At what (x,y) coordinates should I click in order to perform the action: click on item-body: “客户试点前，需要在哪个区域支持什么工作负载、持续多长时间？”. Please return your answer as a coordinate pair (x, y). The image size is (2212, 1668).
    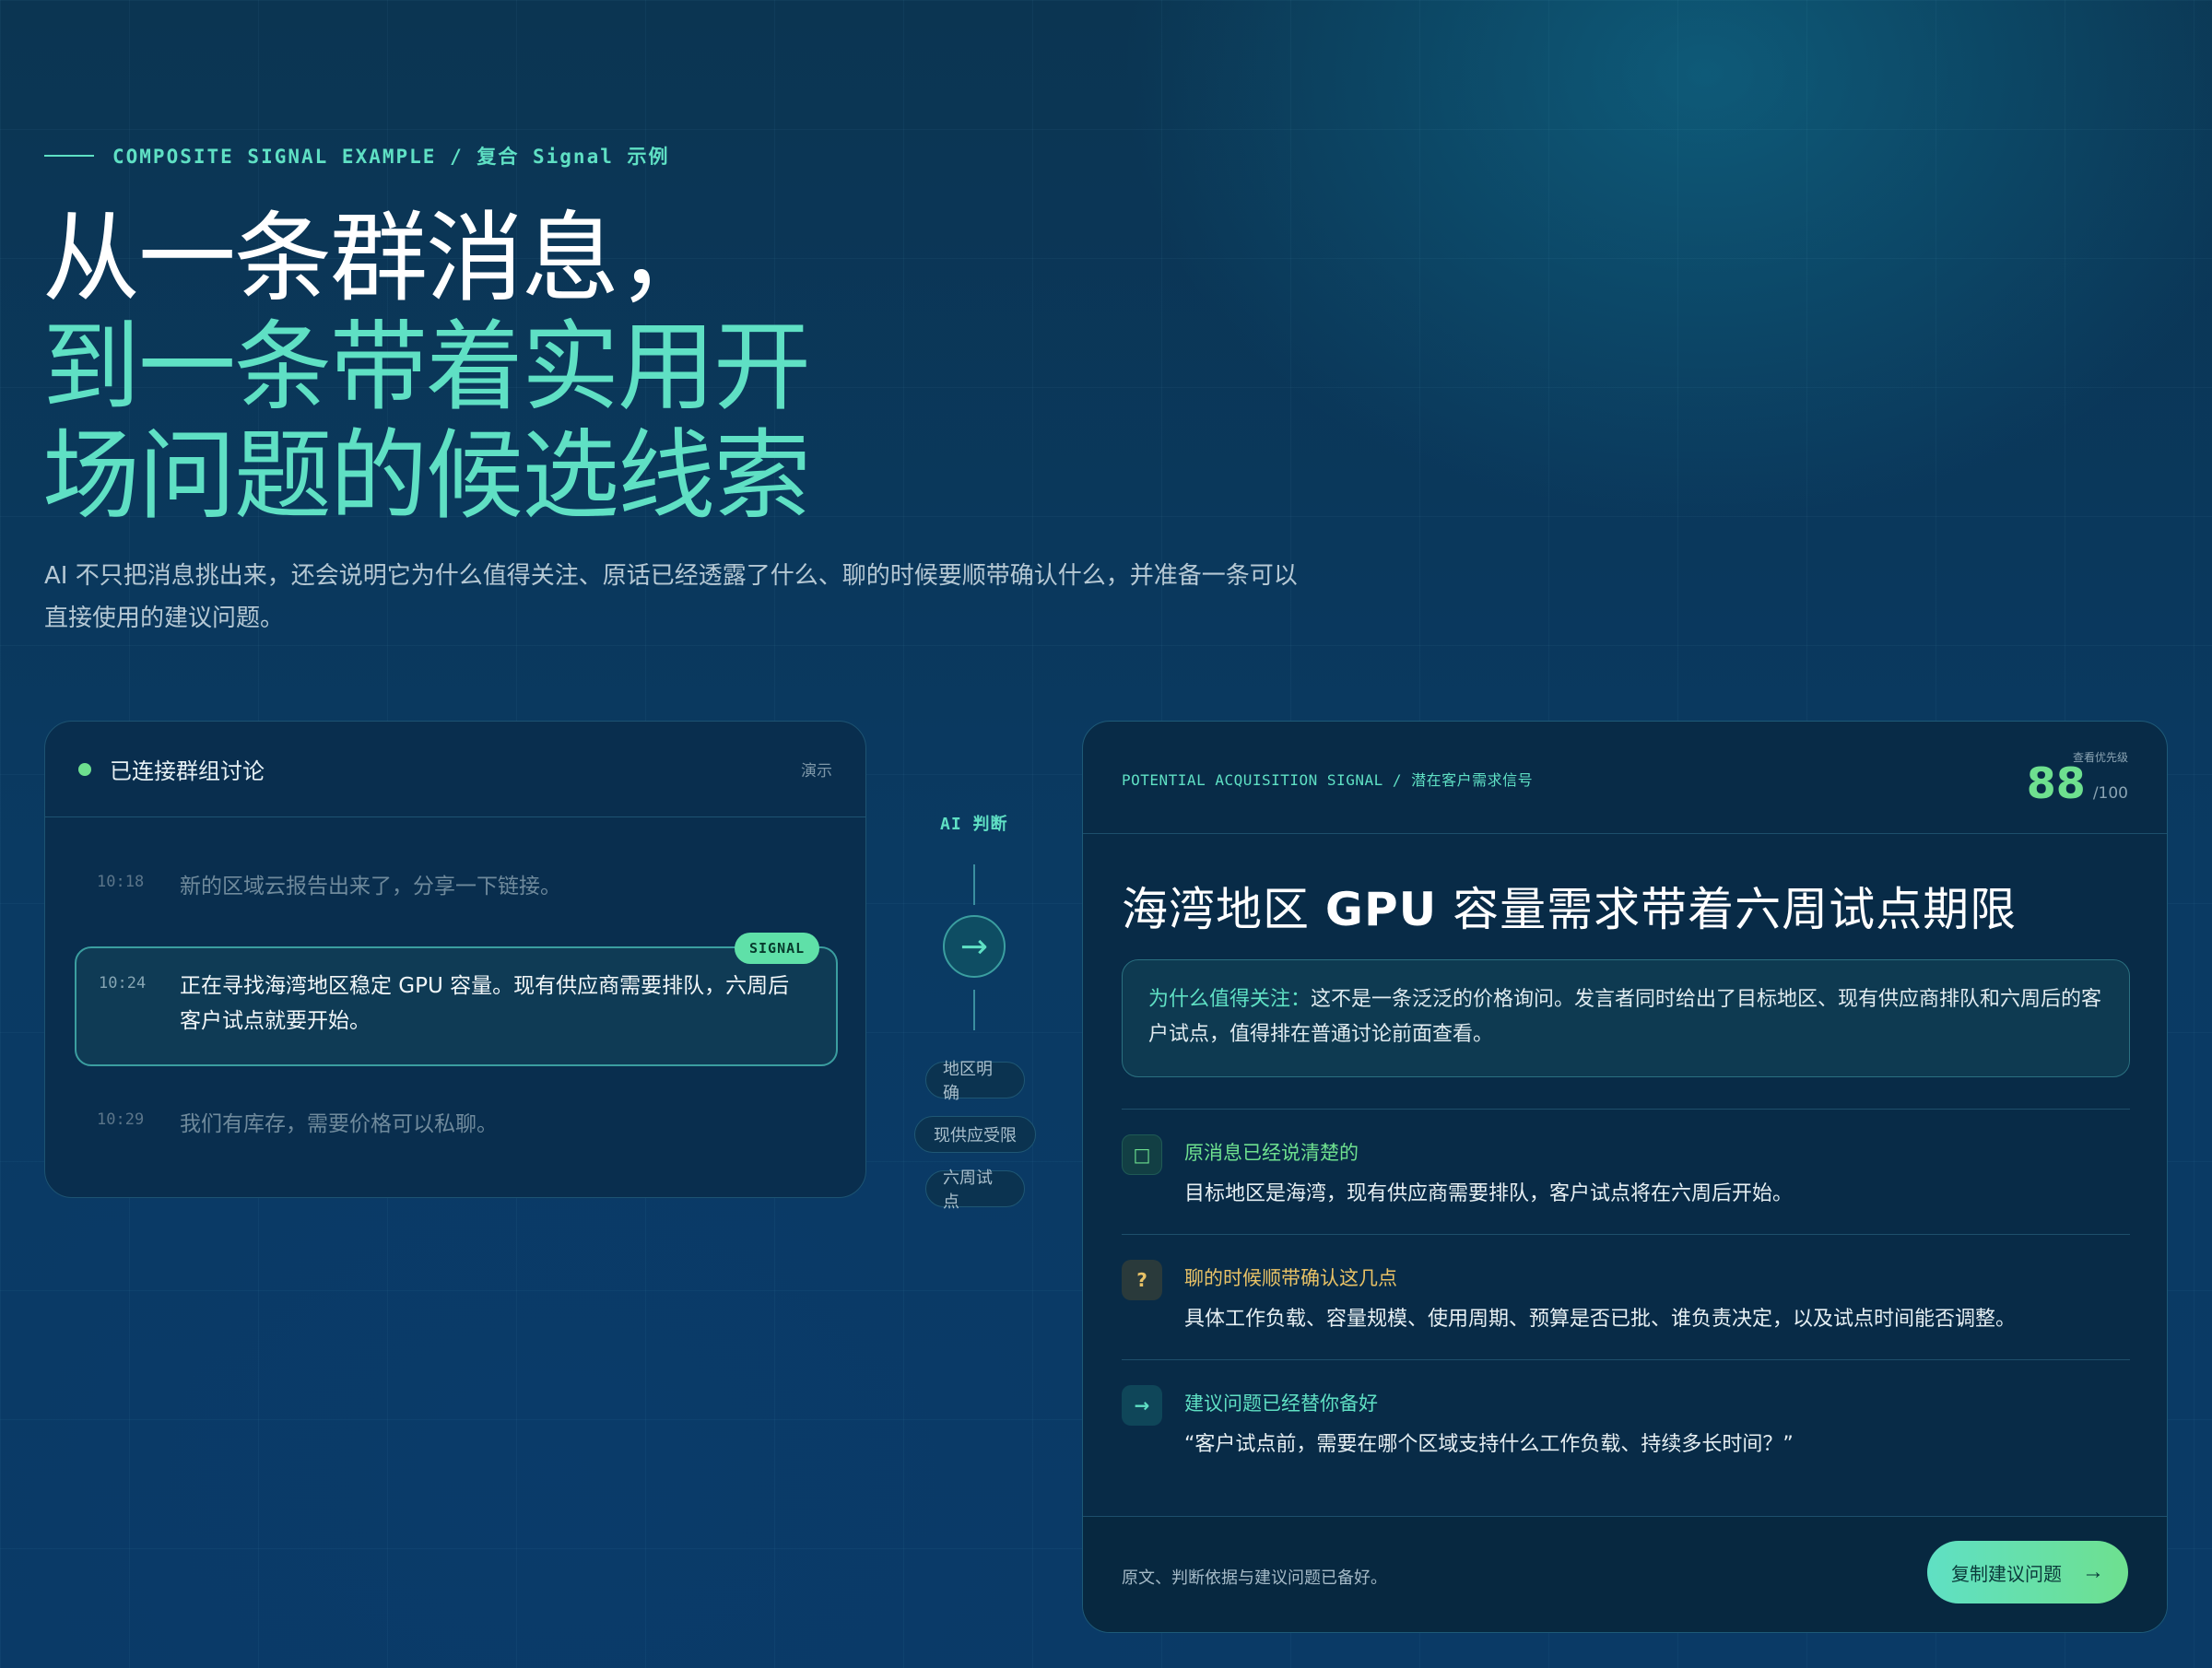
    Looking at the image, I should click on (1489, 1444).